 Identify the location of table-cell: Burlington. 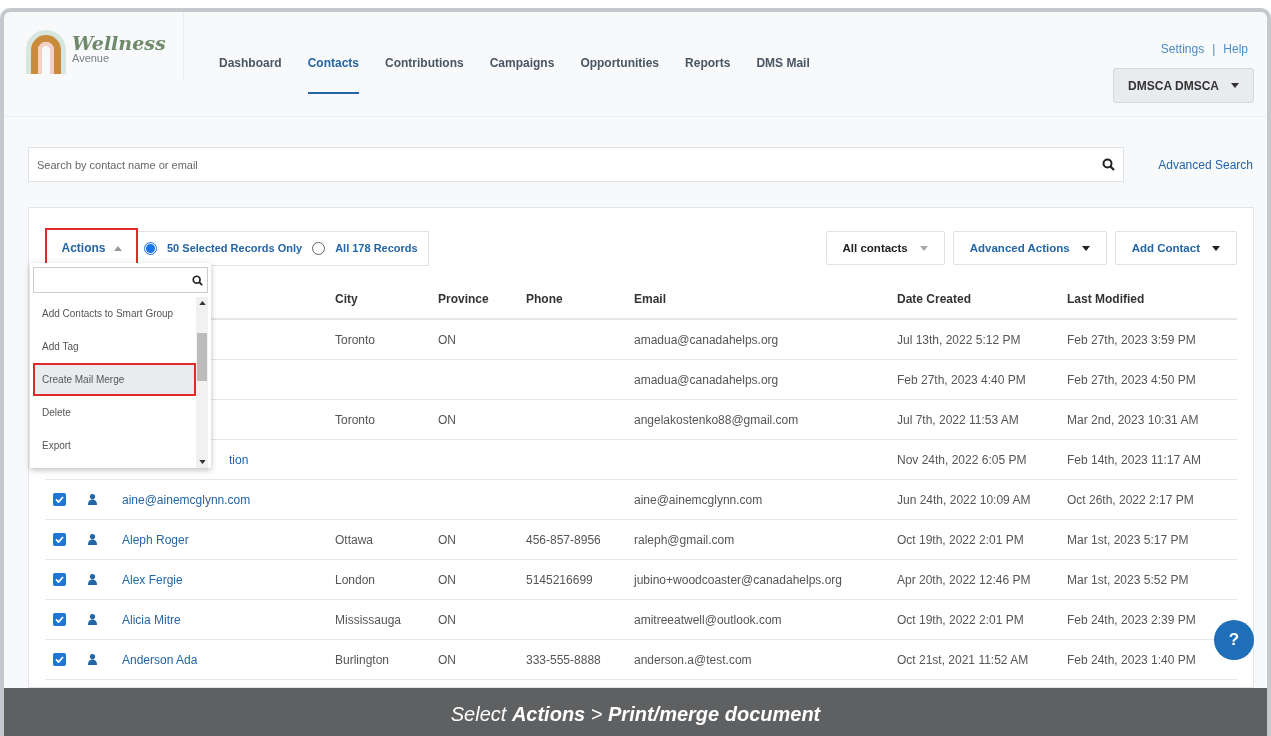
(362, 659).